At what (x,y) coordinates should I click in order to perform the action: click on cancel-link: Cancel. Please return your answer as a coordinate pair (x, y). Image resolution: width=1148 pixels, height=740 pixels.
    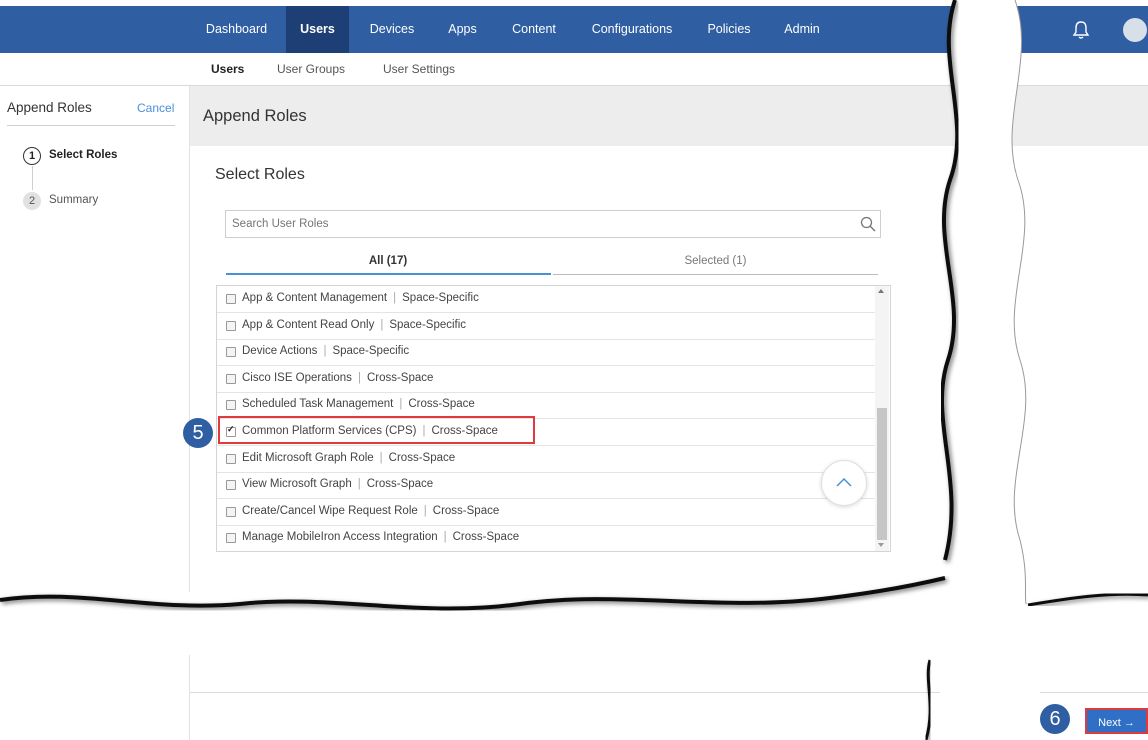
    Looking at the image, I should click on (155, 108).